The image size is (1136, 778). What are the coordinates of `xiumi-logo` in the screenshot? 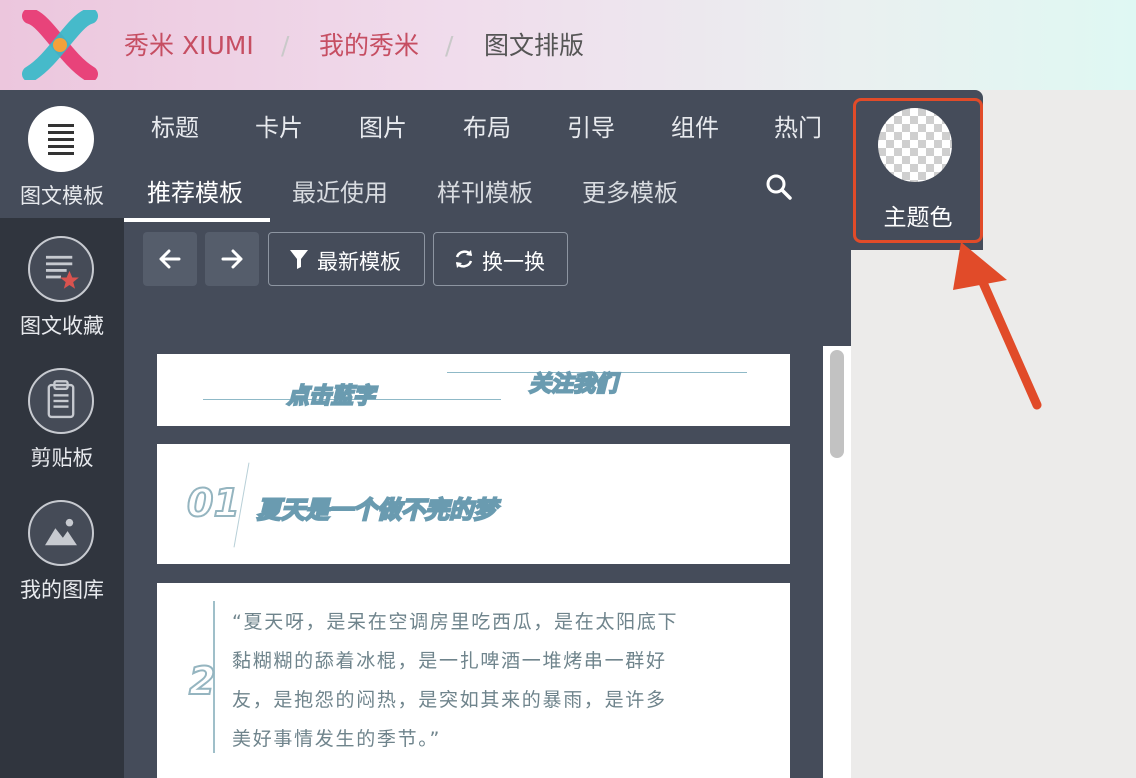 It's located at (60, 45).